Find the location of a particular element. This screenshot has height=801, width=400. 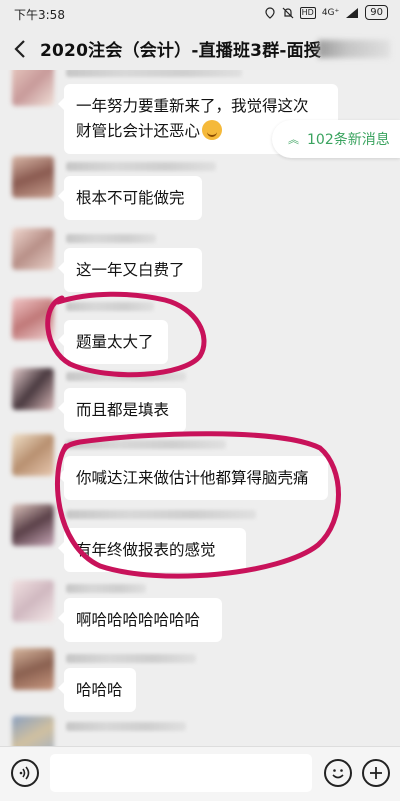

message-bubble: 有年终做报表的感觉 is located at coordinates (152, 550).